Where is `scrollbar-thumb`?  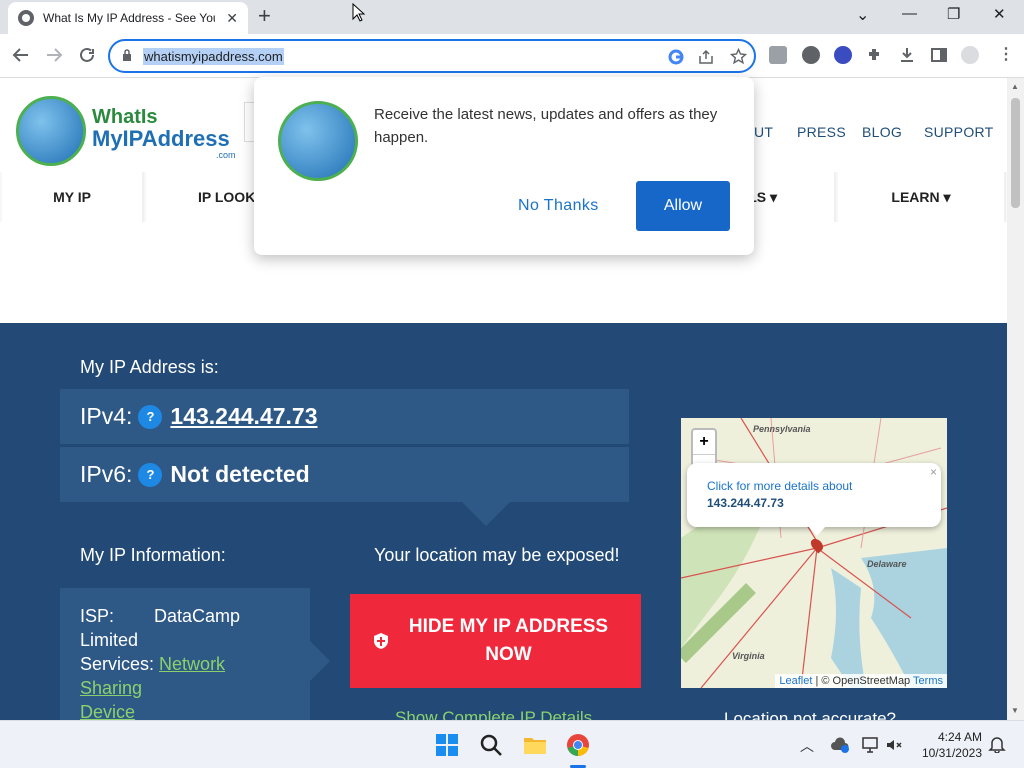 scrollbar-thumb is located at coordinates (1015, 153).